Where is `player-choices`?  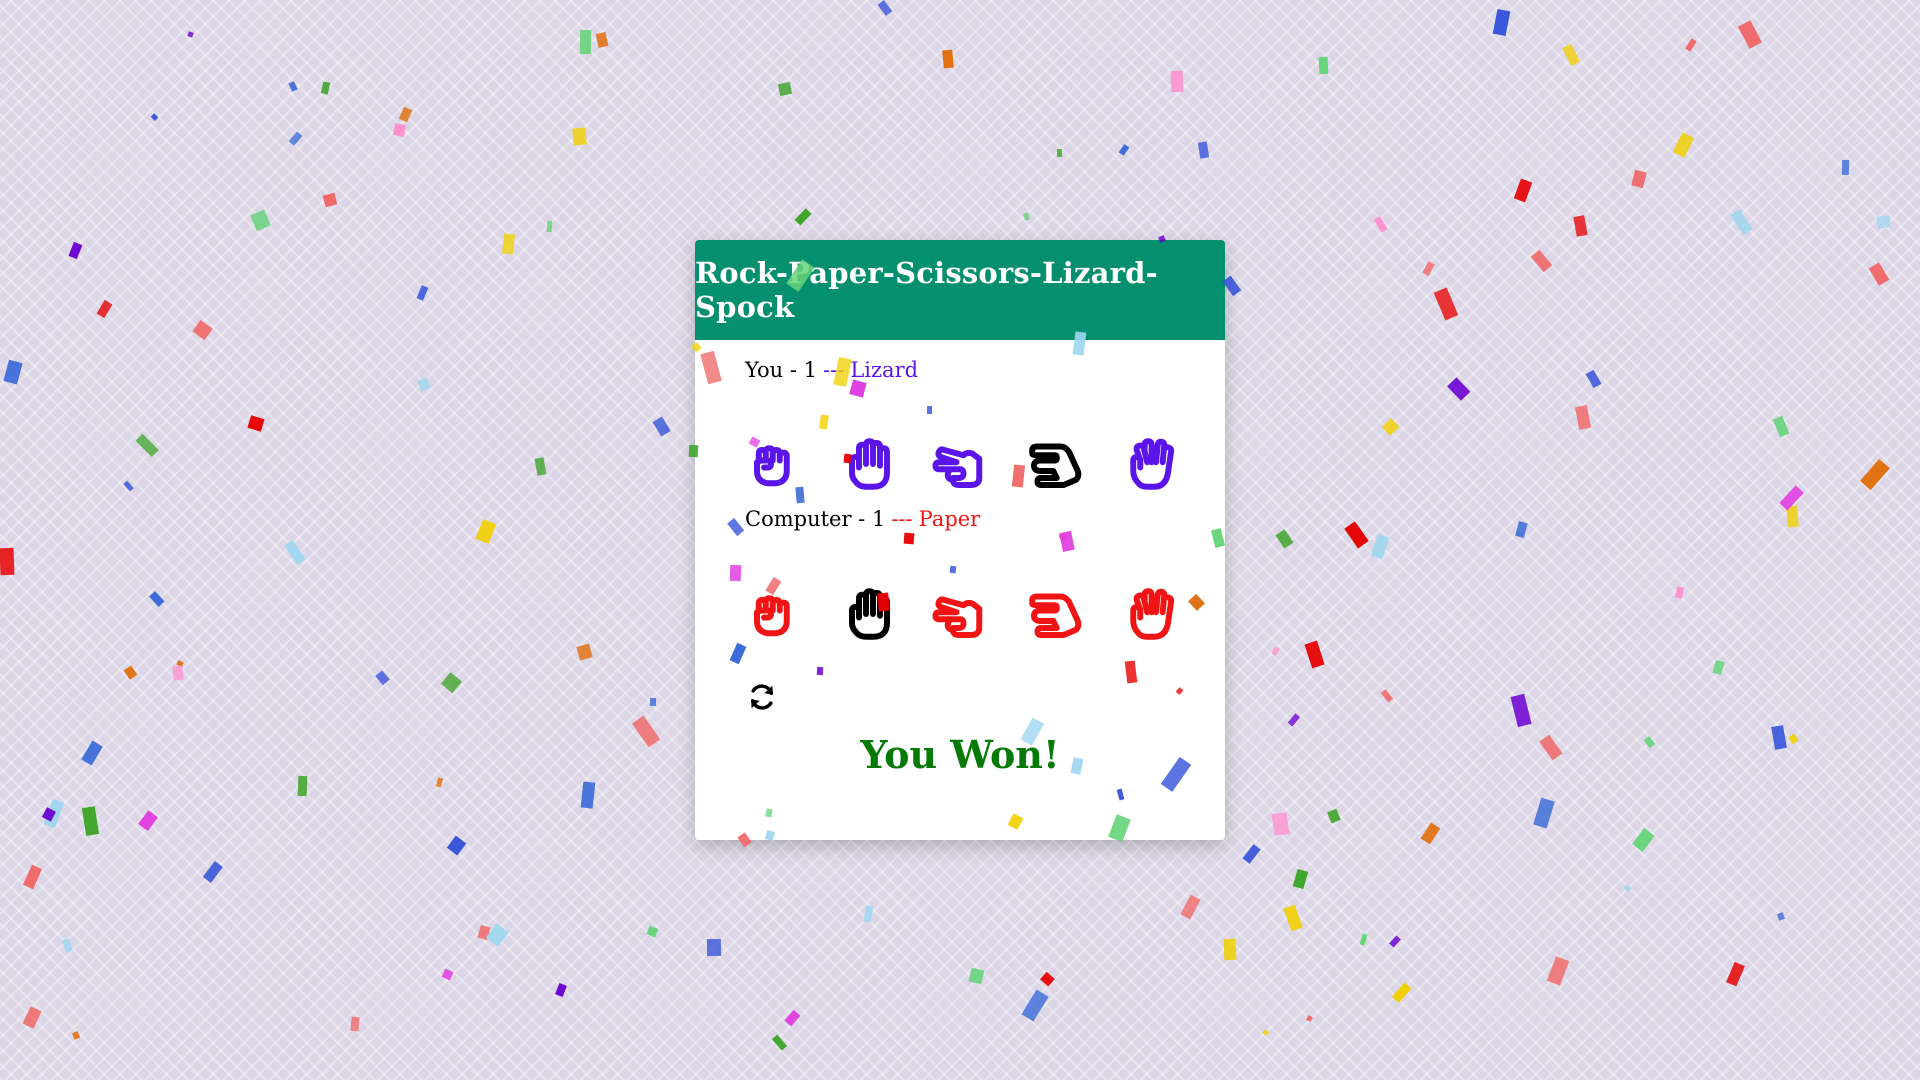
player-choices is located at coordinates (960, 464).